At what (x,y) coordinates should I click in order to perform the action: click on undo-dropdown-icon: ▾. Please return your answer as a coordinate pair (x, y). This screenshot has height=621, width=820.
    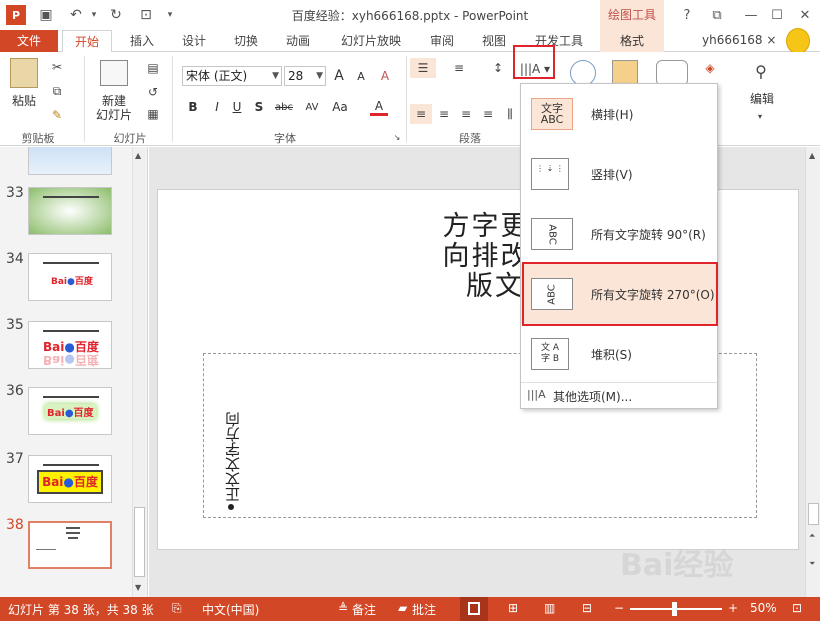
    Looking at the image, I should click on (94, 15).